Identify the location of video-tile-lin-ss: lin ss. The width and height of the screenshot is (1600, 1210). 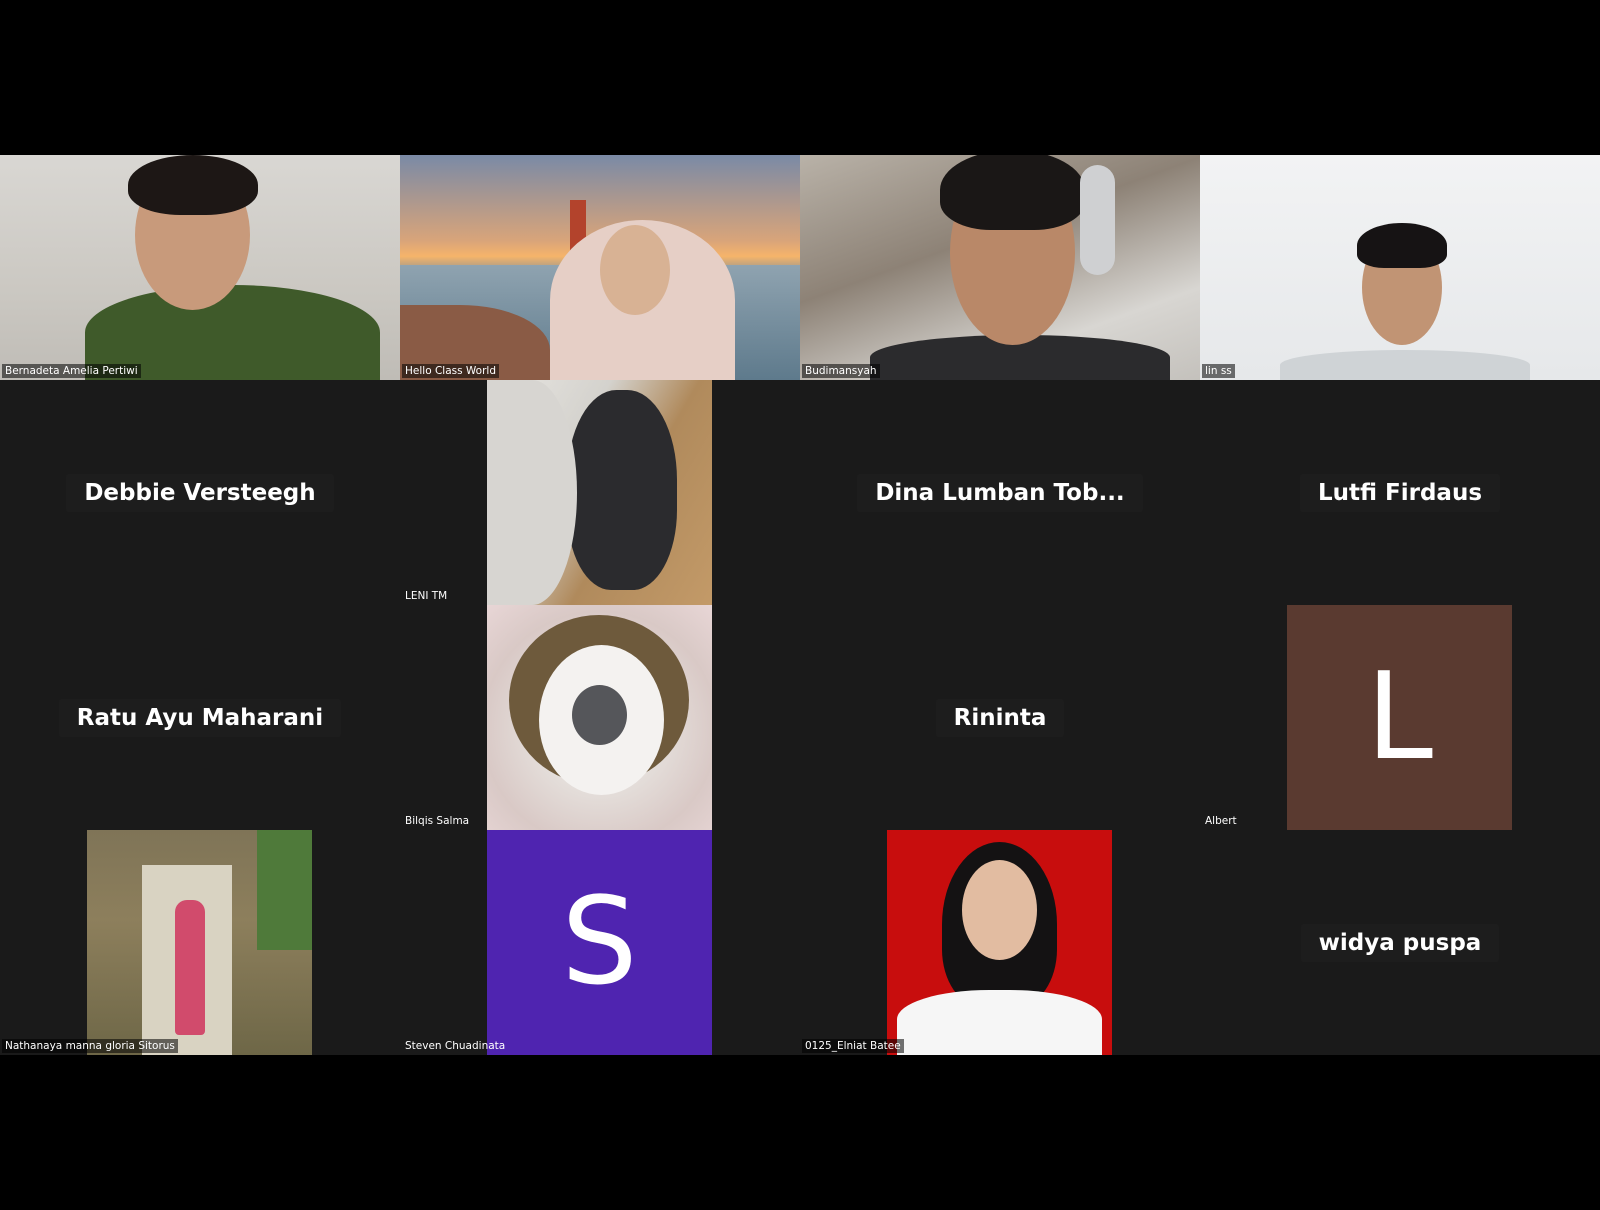
(1400, 267).